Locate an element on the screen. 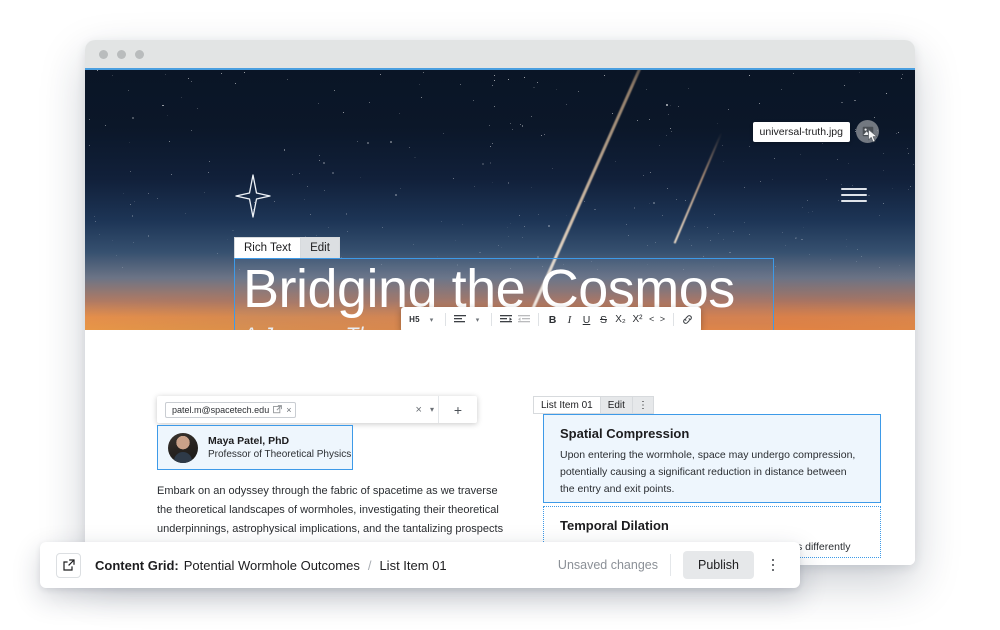 The width and height of the screenshot is (1000, 630). image-asset-badge: universal-truth.jpg is located at coordinates (815, 131).